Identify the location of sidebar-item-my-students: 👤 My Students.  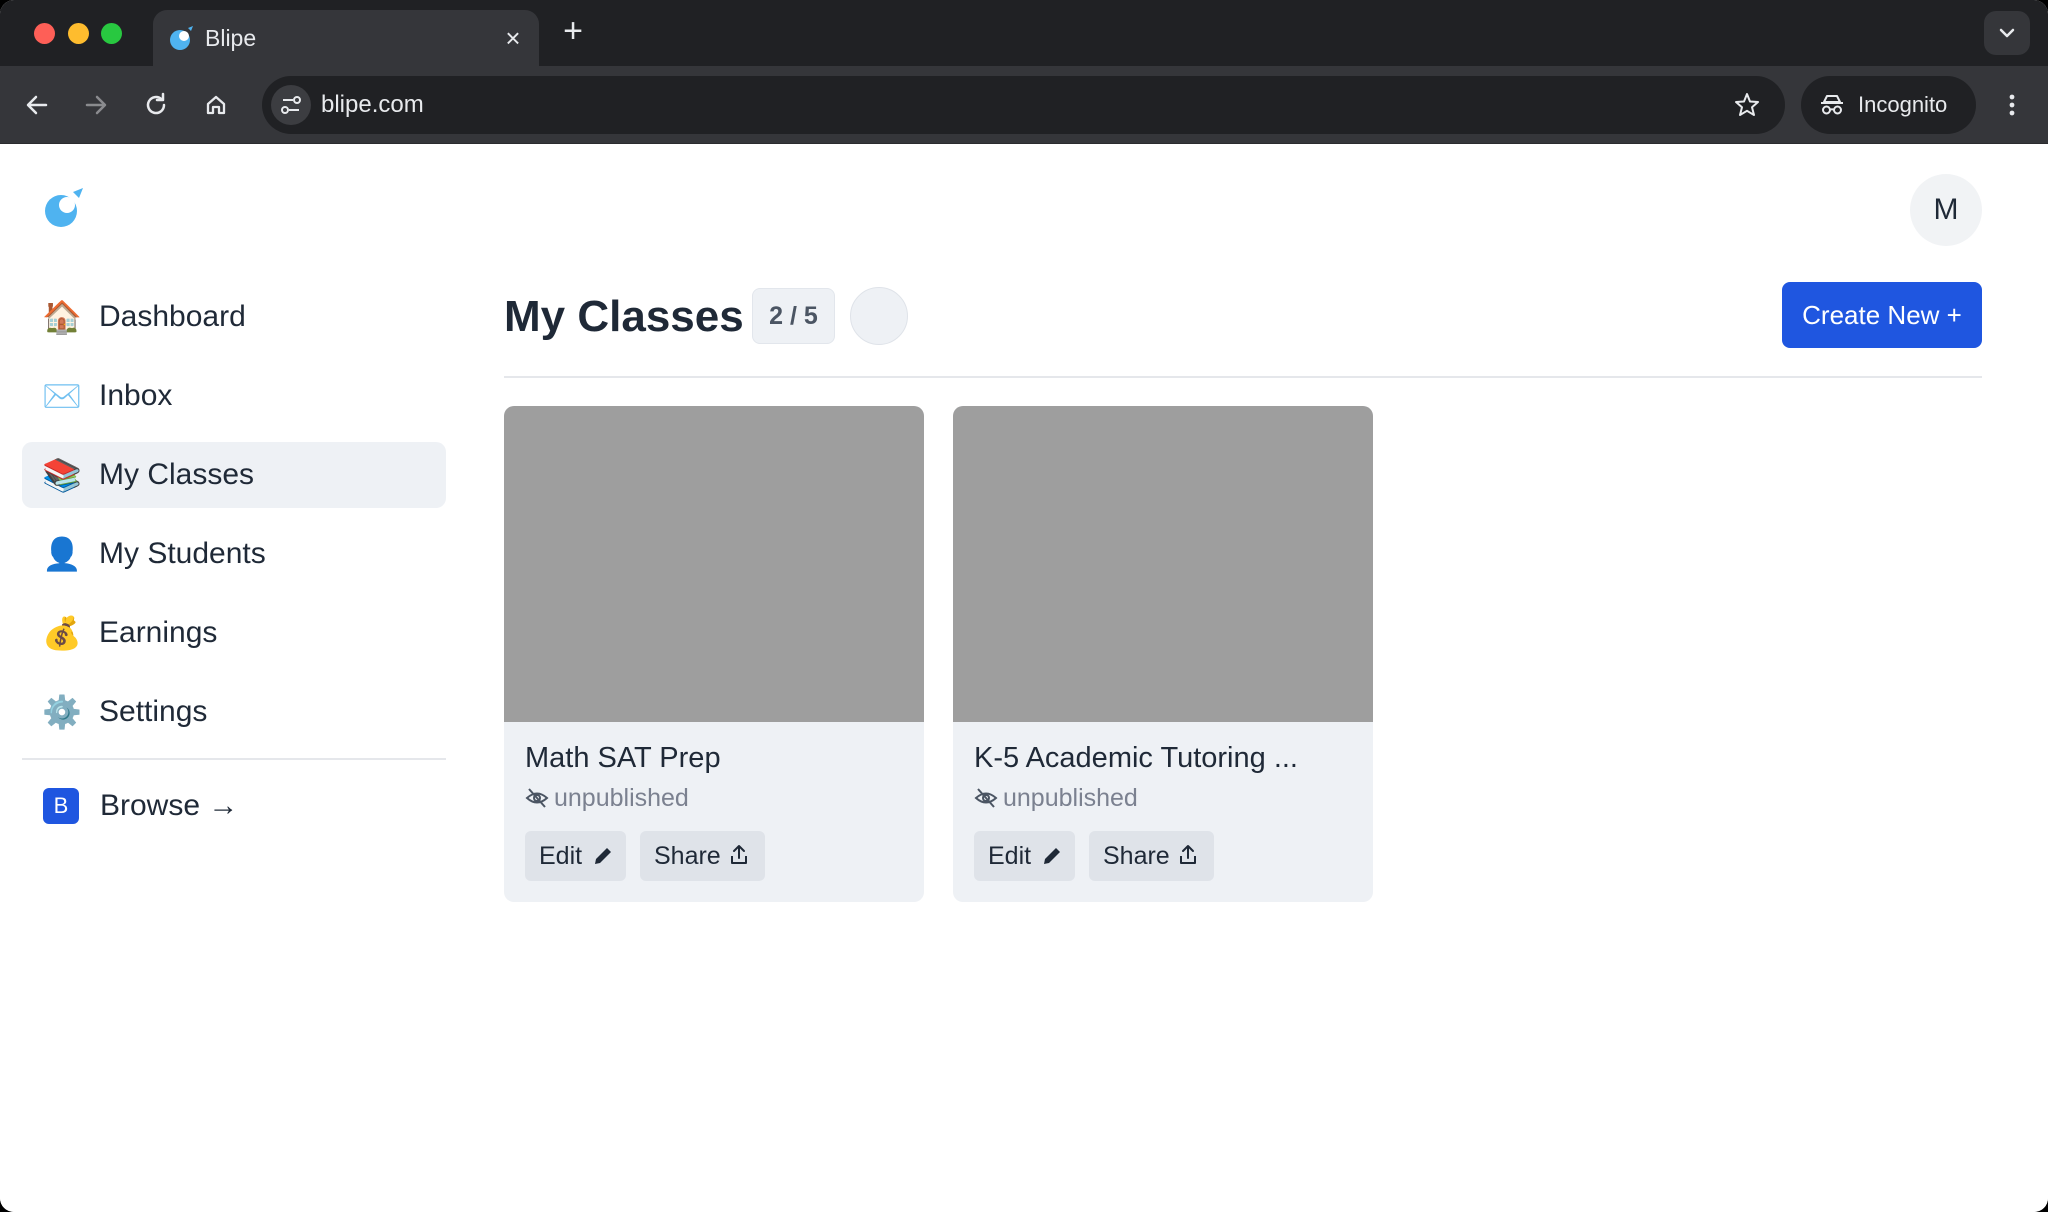
(234, 554).